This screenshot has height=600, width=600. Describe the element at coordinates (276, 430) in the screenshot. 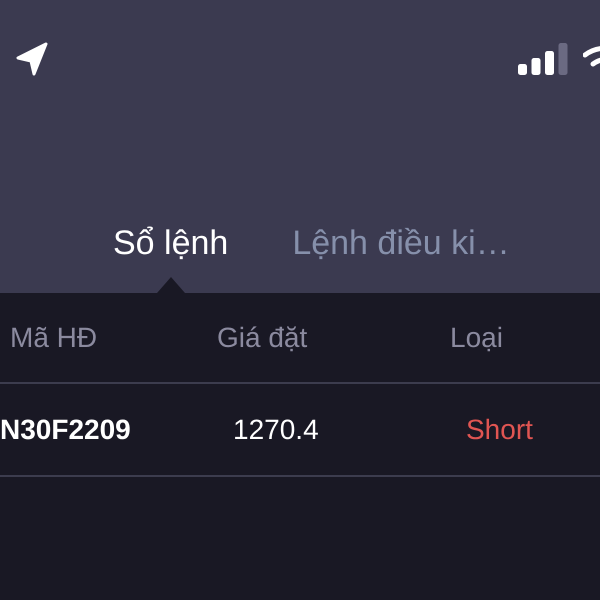

I see `price-cell: 1270.4` at that location.